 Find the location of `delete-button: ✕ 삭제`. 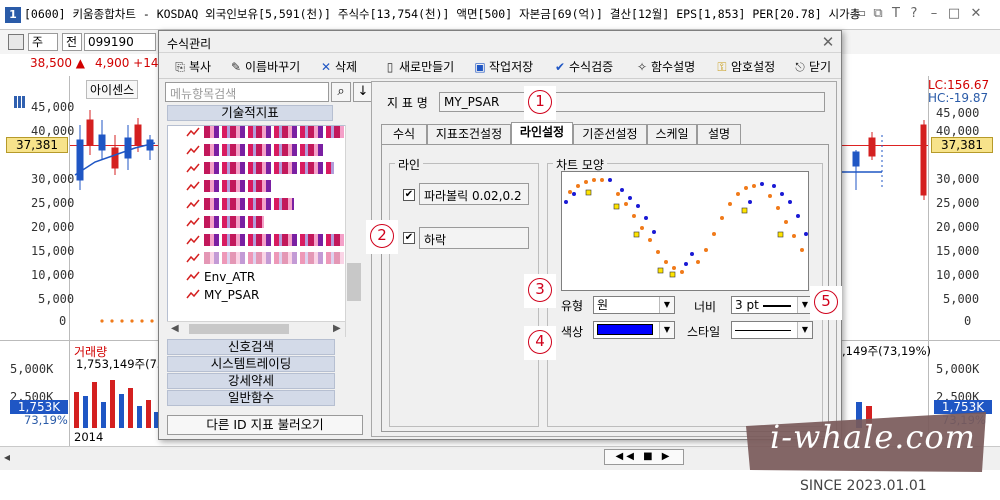

delete-button: ✕ 삭제 is located at coordinates (338, 67).